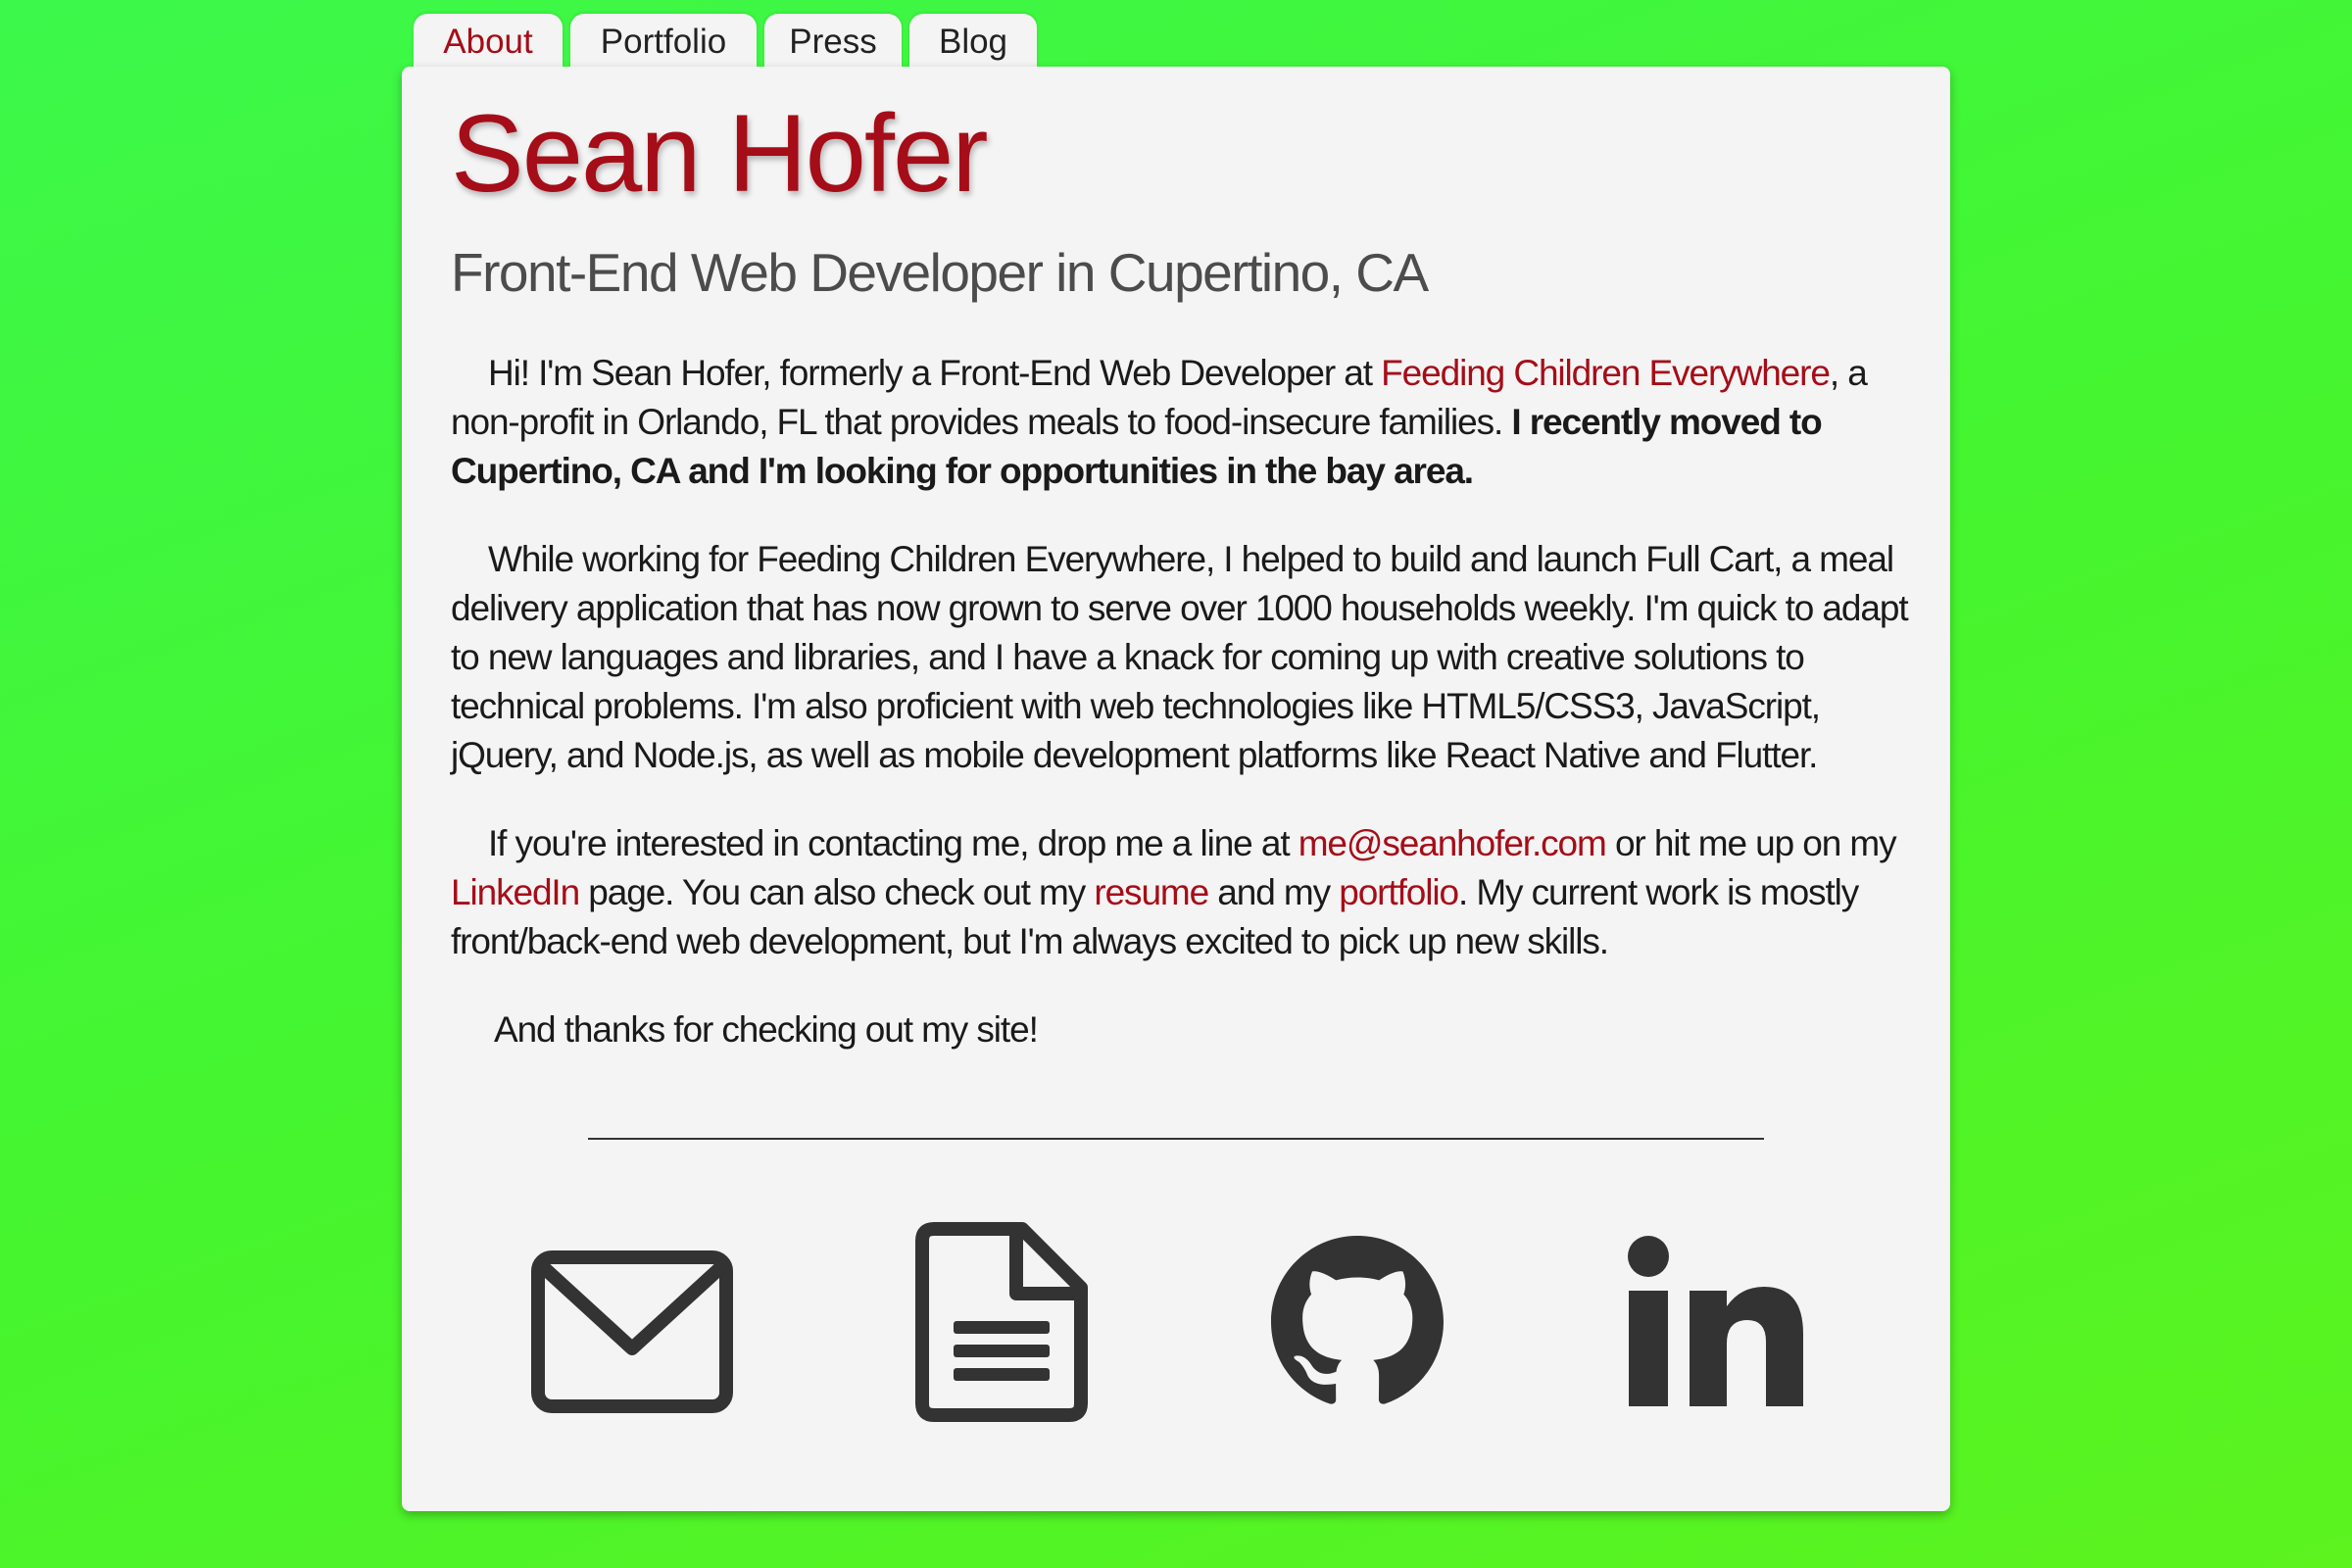 This screenshot has width=2352, height=1568. I want to click on linkedin-link: LinkedIn, so click(515, 892).